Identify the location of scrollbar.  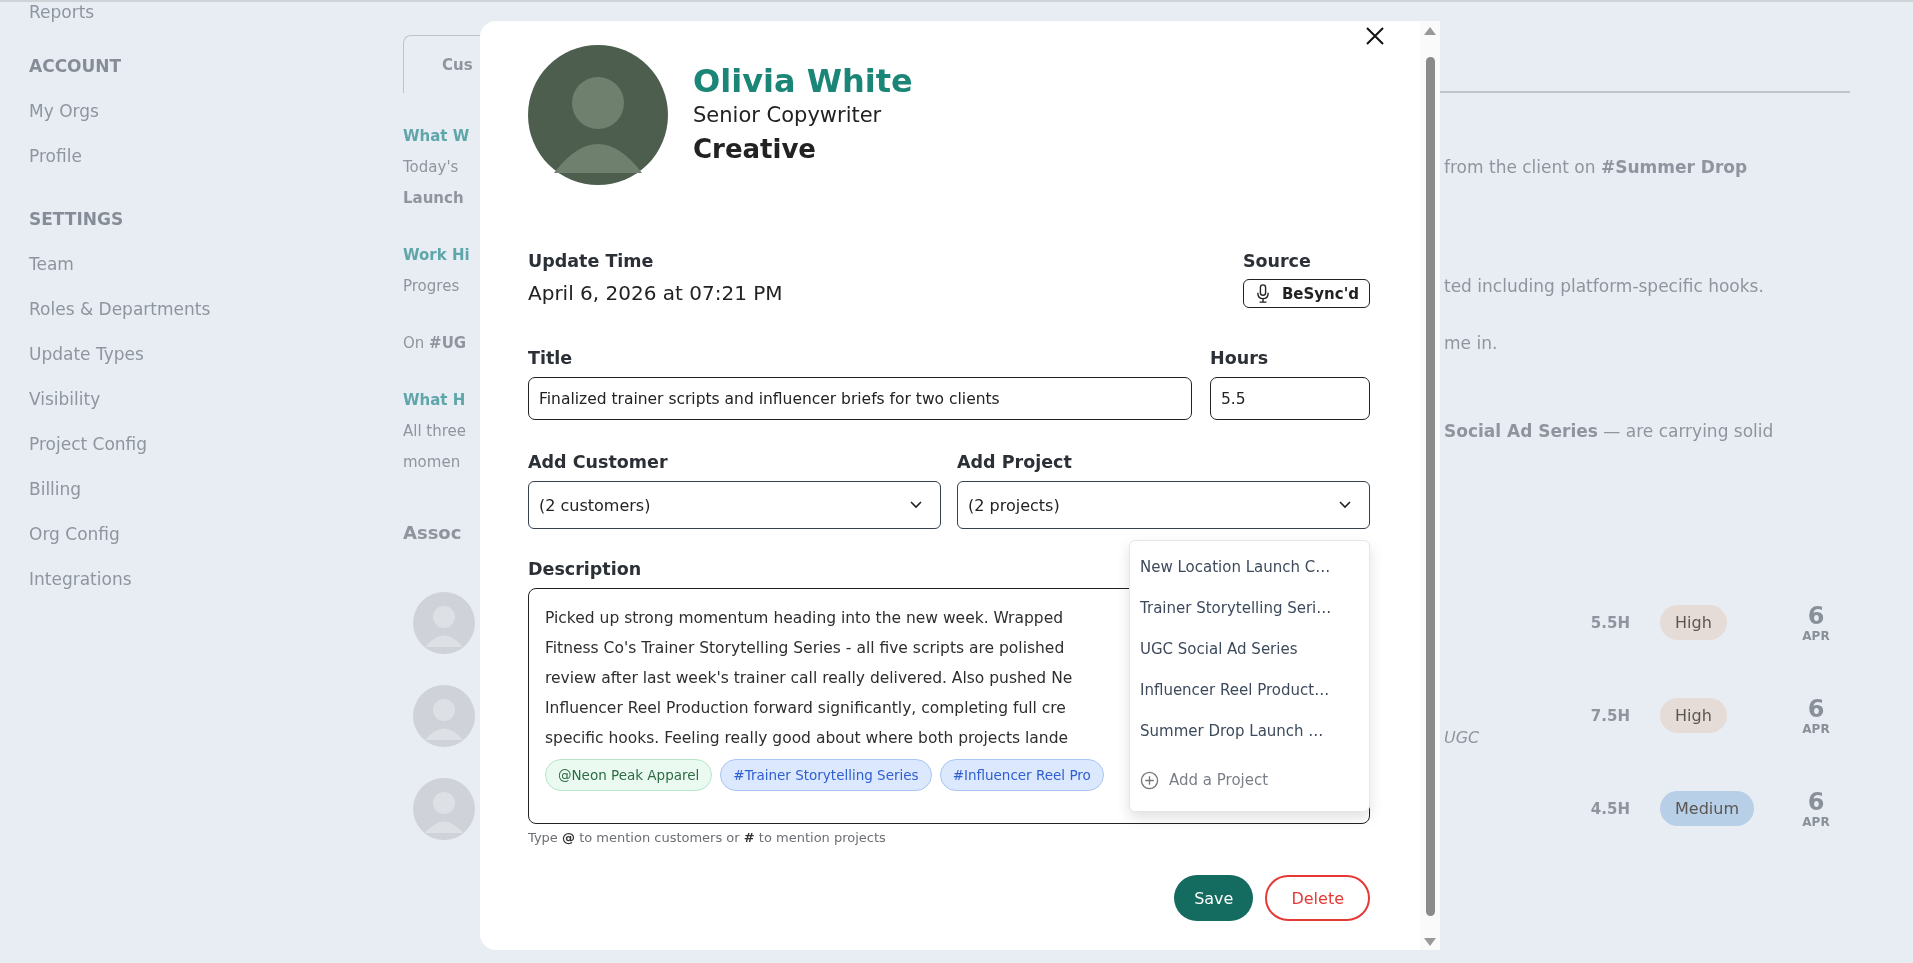
(1430, 485).